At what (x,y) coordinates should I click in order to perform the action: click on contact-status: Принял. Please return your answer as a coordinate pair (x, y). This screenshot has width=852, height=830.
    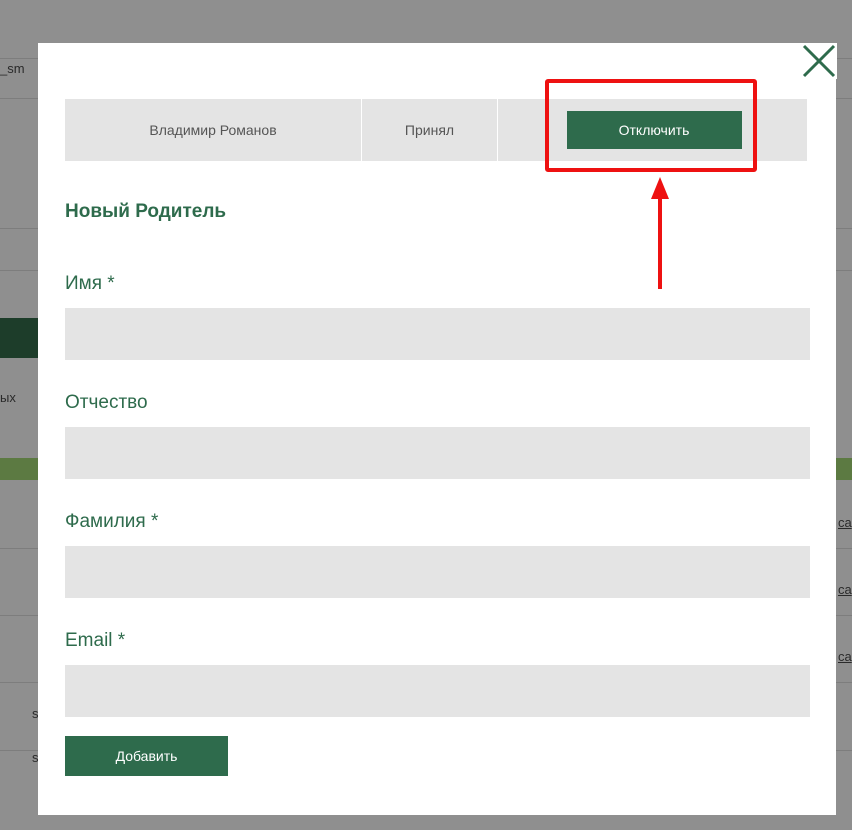
    Looking at the image, I should click on (430, 130).